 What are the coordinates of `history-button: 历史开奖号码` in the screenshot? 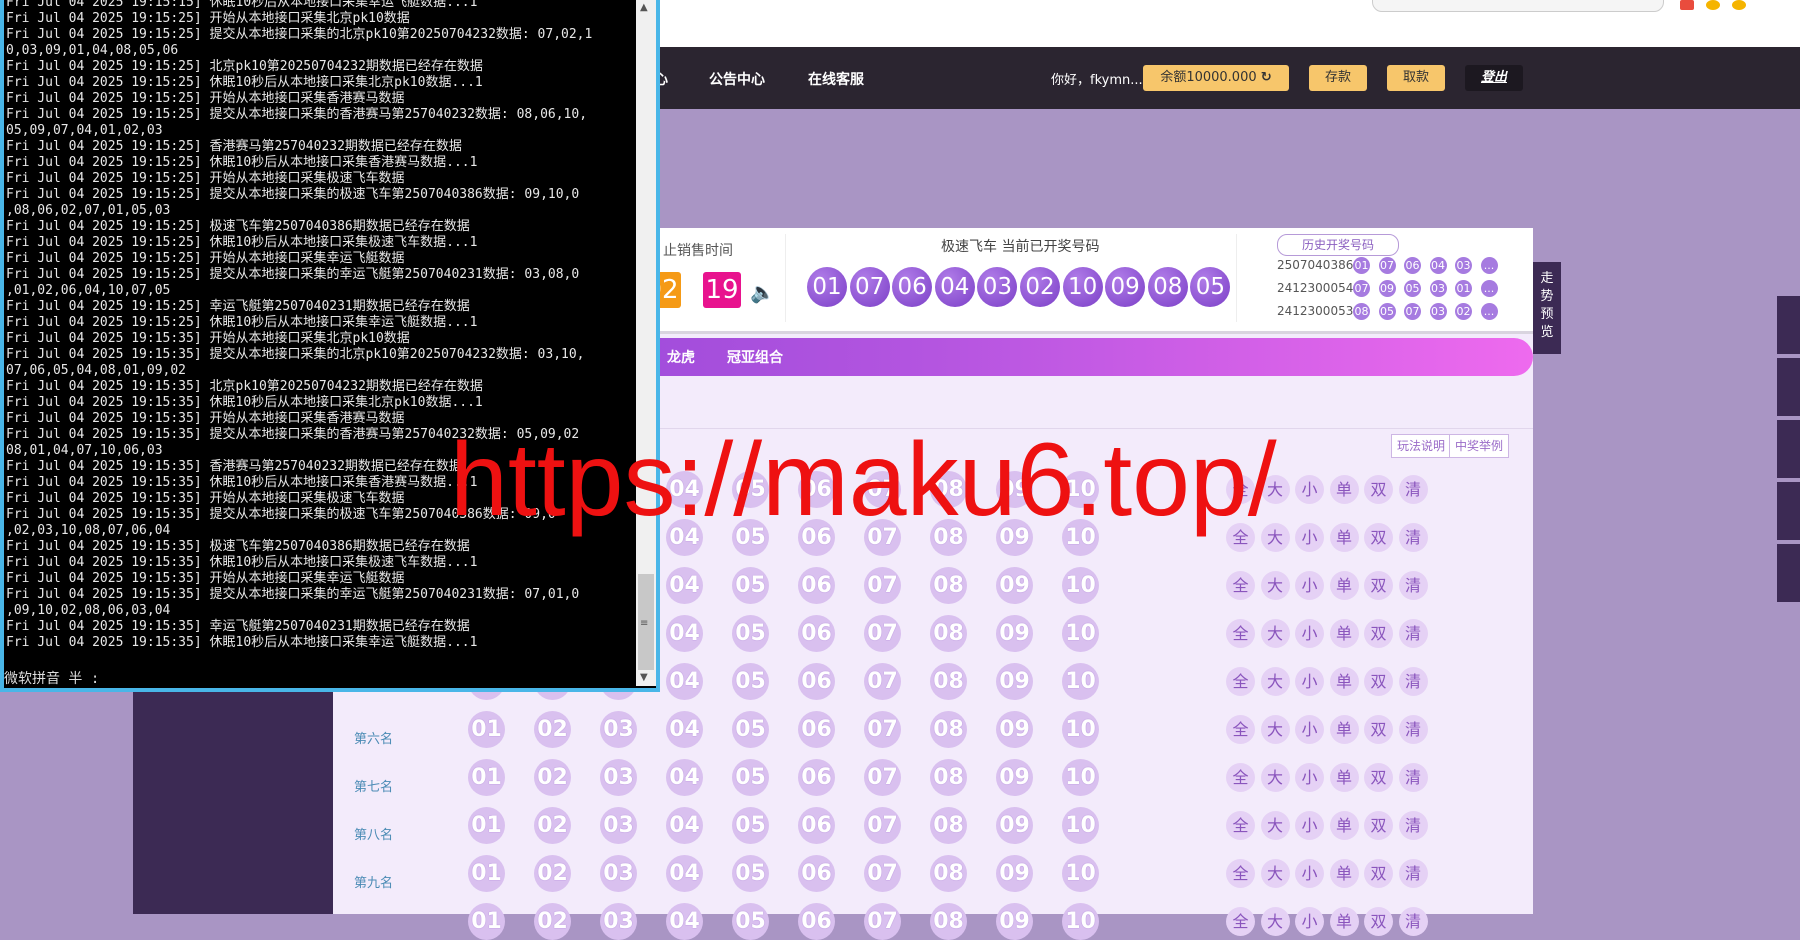 It's located at (1338, 245).